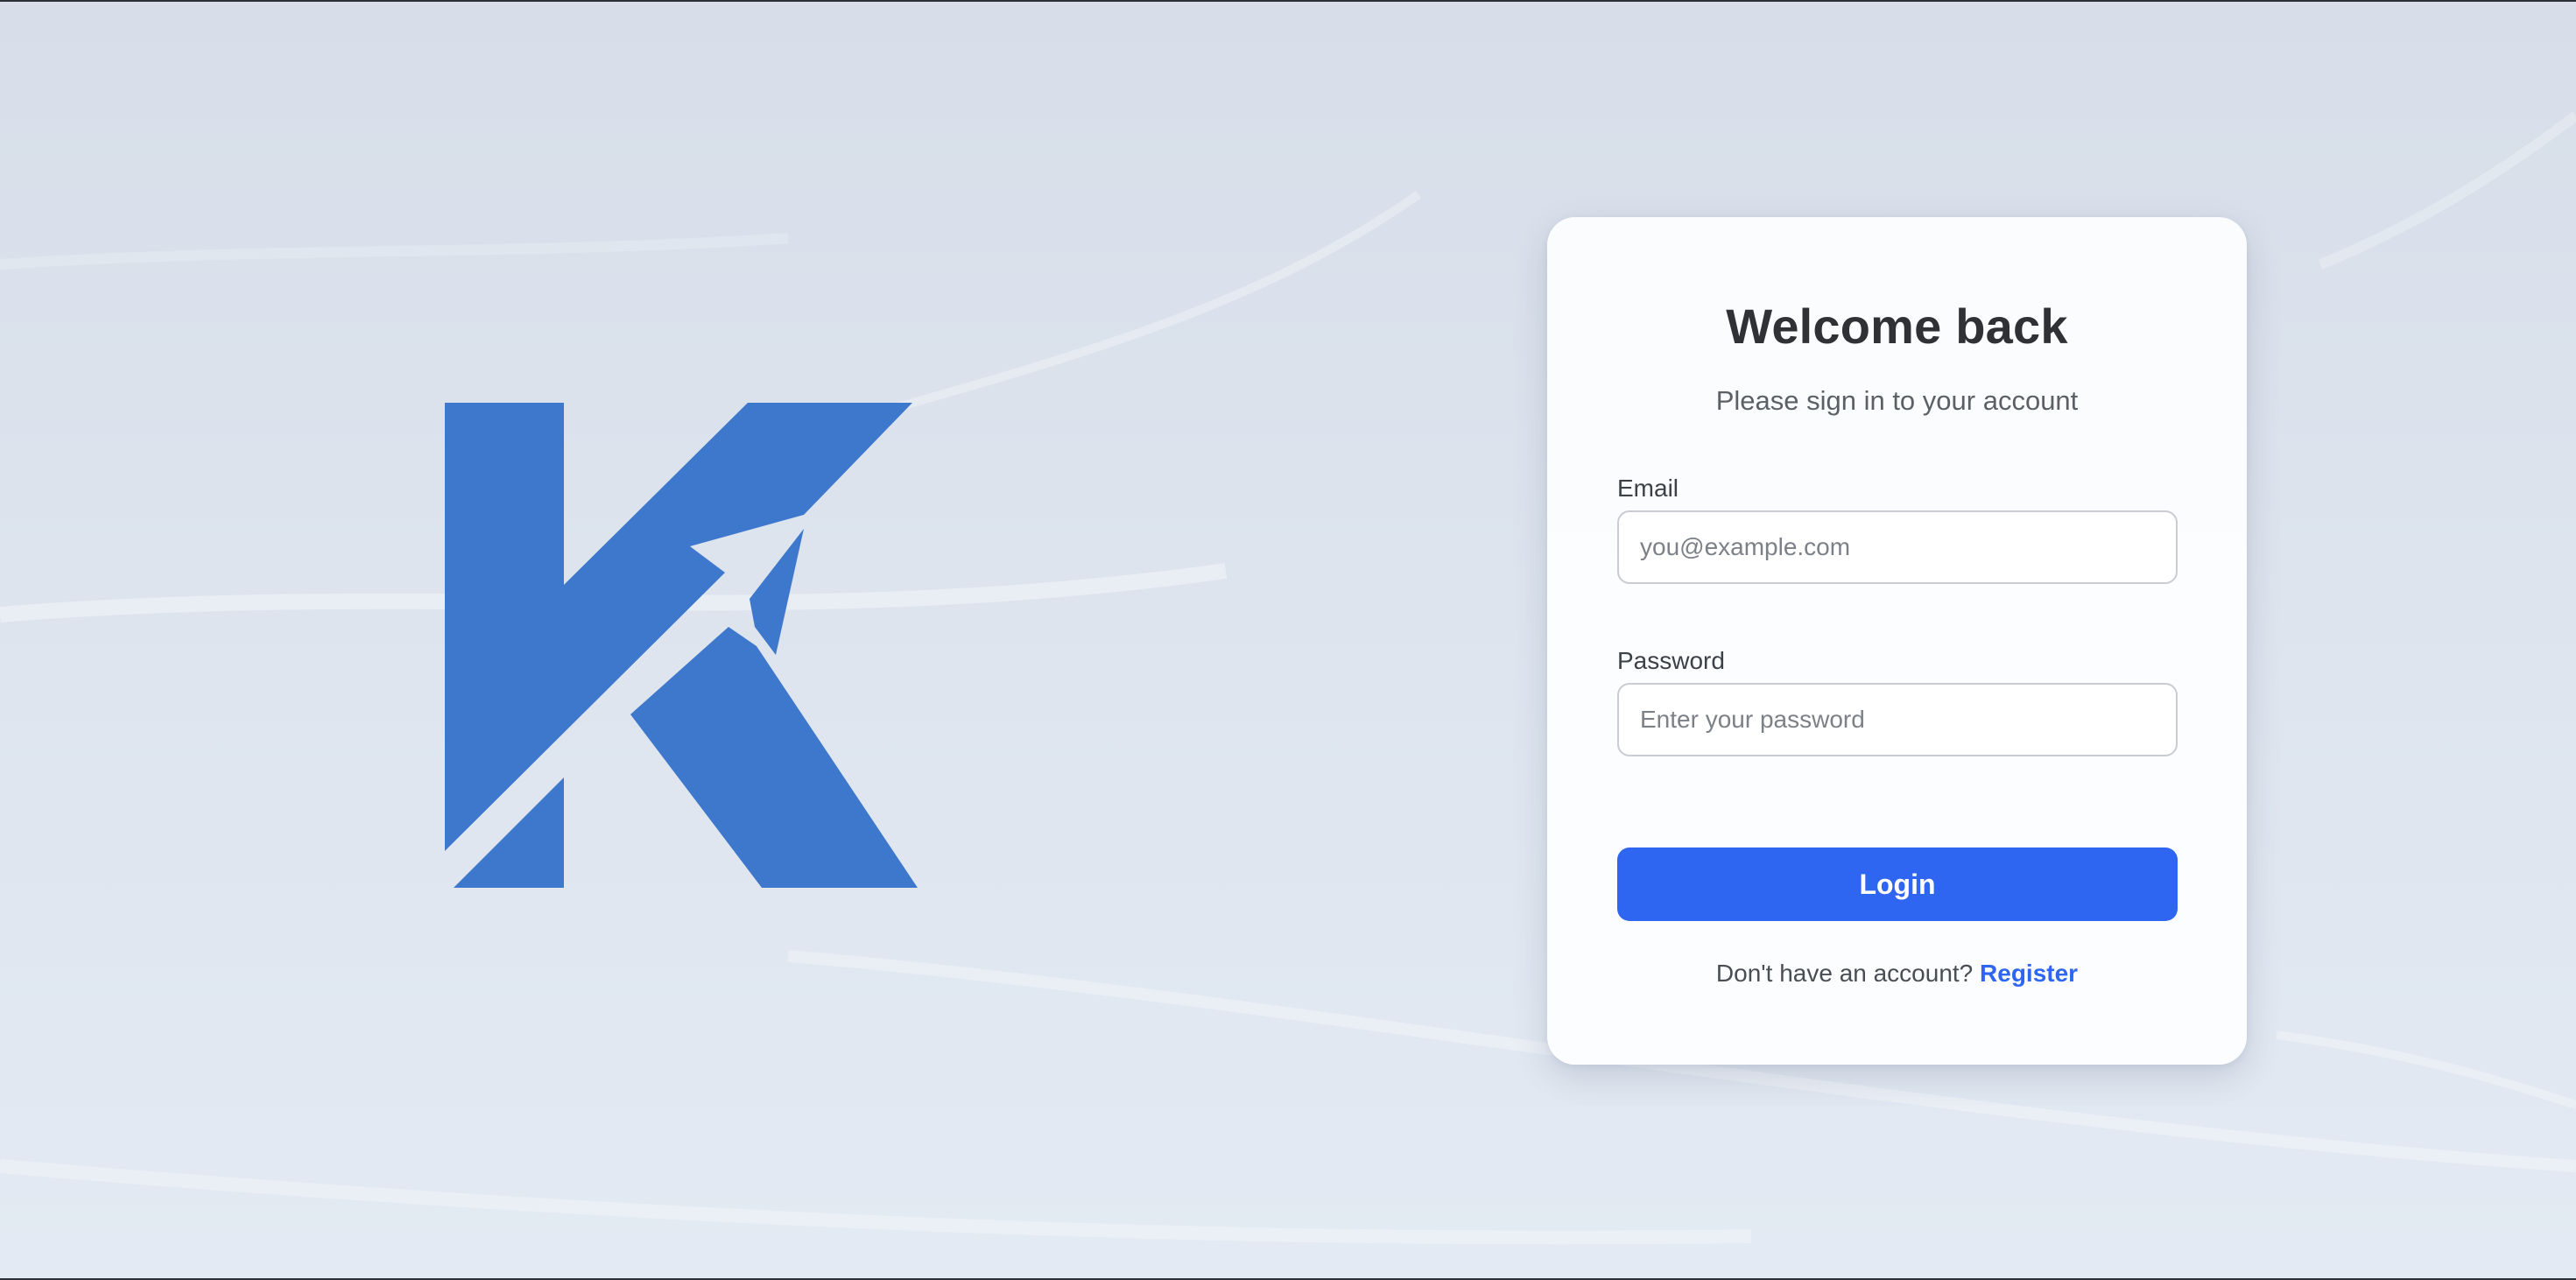  Describe the element at coordinates (1897, 400) in the screenshot. I see `page-subtitle: Please sign in to your account` at that location.